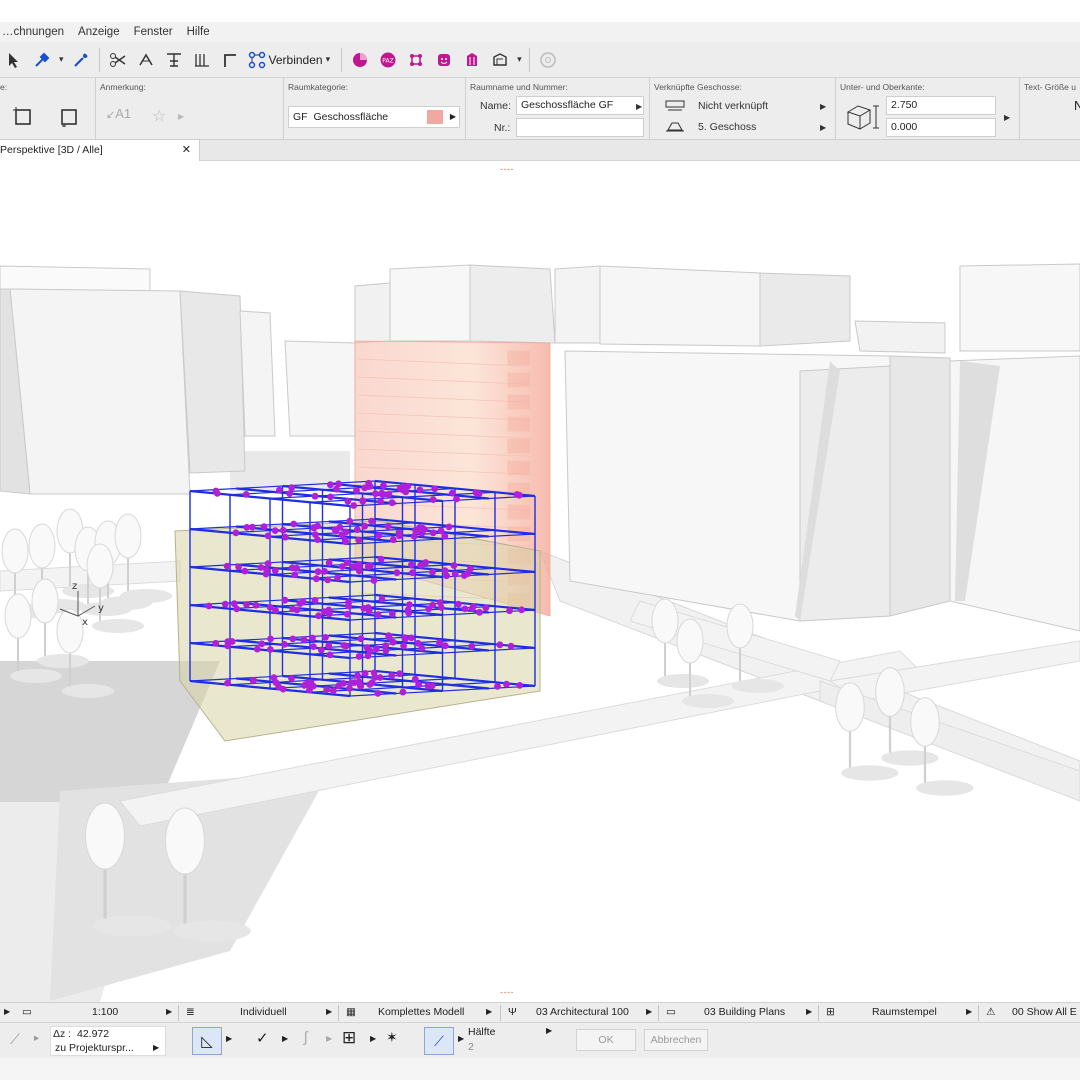  Describe the element at coordinates (69, 117) in the screenshot. I see `geometry-rotated-button` at that location.